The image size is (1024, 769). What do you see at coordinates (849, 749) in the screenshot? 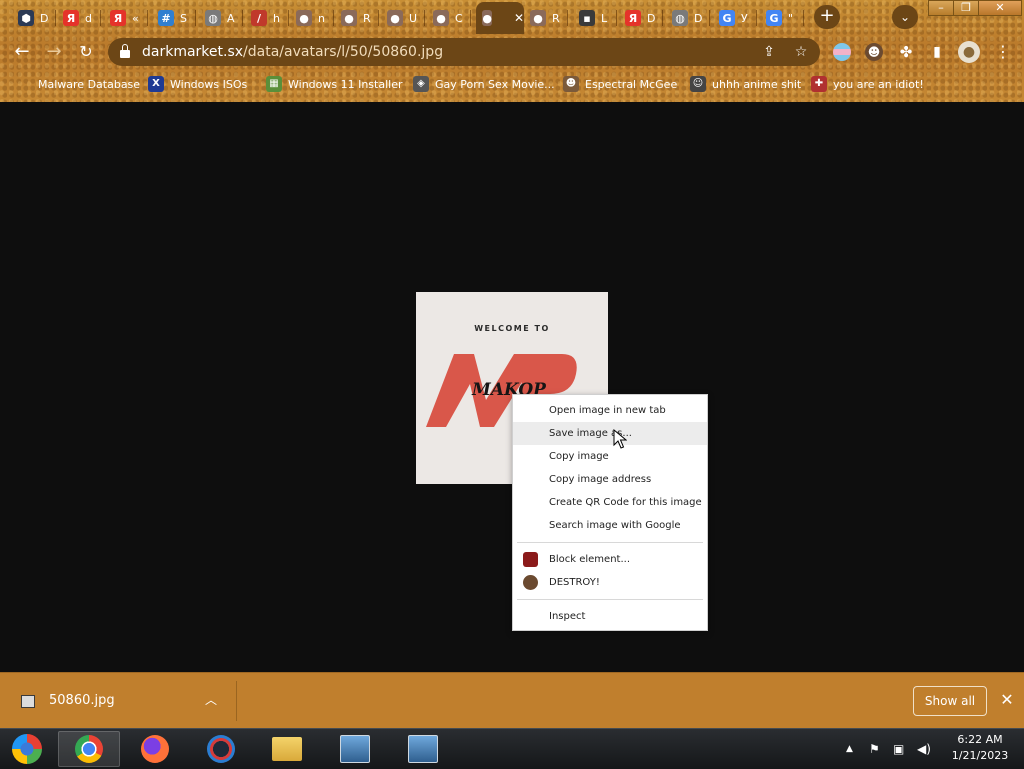
I see `show-hidden-icons: ▲` at bounding box center [849, 749].